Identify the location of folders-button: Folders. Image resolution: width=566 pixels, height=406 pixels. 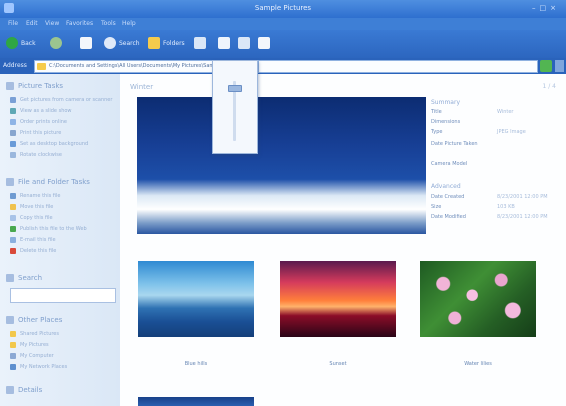
(166, 43).